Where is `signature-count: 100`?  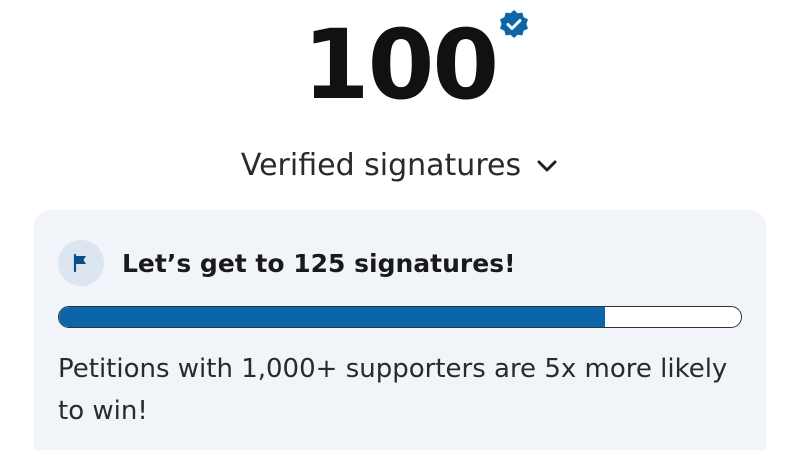
signature-count: 100 is located at coordinates (415, 65).